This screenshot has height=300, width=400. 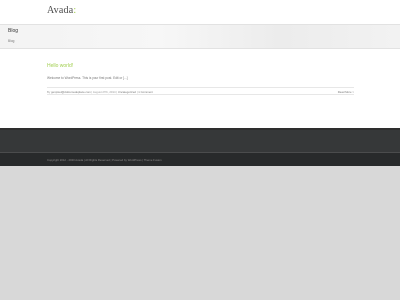 What do you see at coordinates (13, 31) in the screenshot?
I see `page-title: Blog` at bounding box center [13, 31].